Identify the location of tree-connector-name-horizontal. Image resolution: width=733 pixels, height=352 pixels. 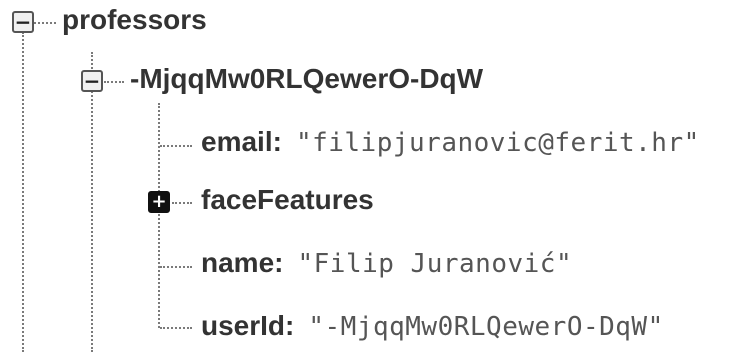
(176, 267).